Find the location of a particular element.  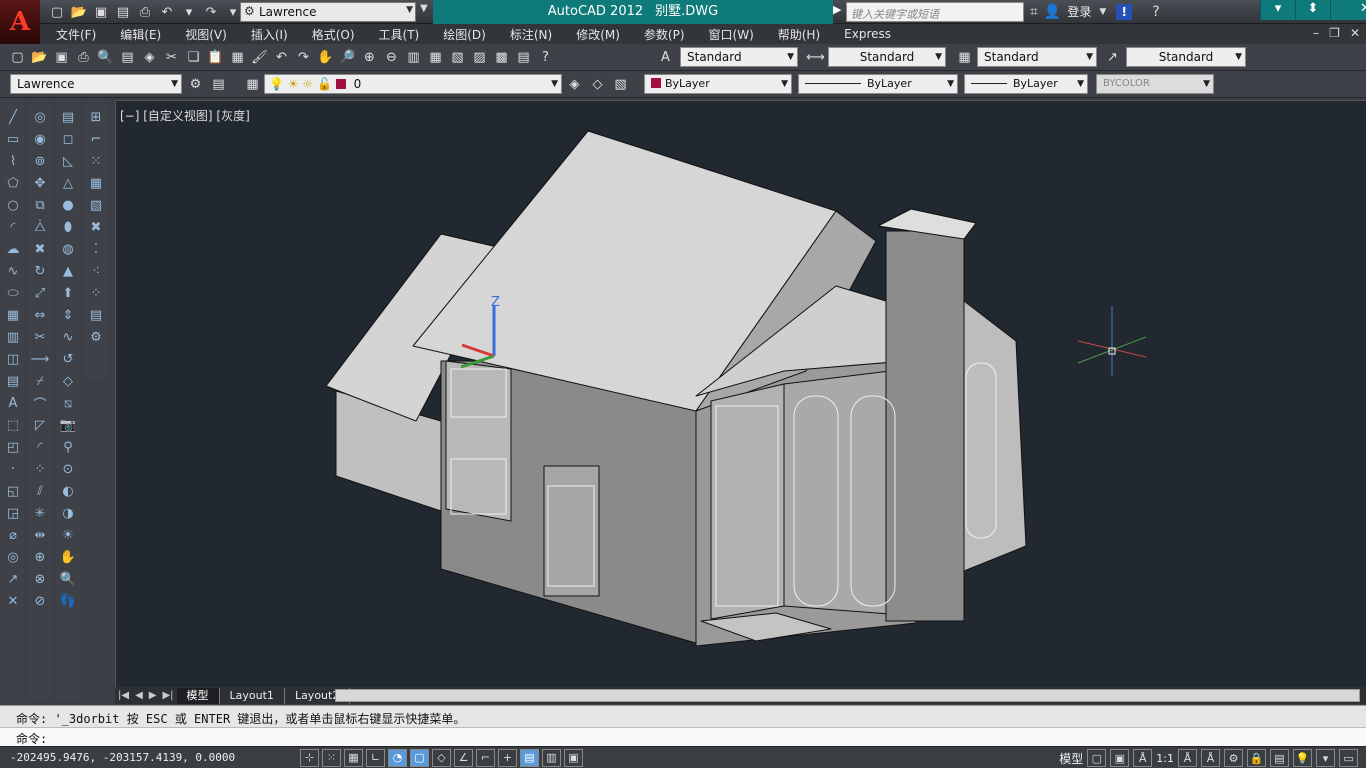

circle-icon: ○ is located at coordinates (13, 205).